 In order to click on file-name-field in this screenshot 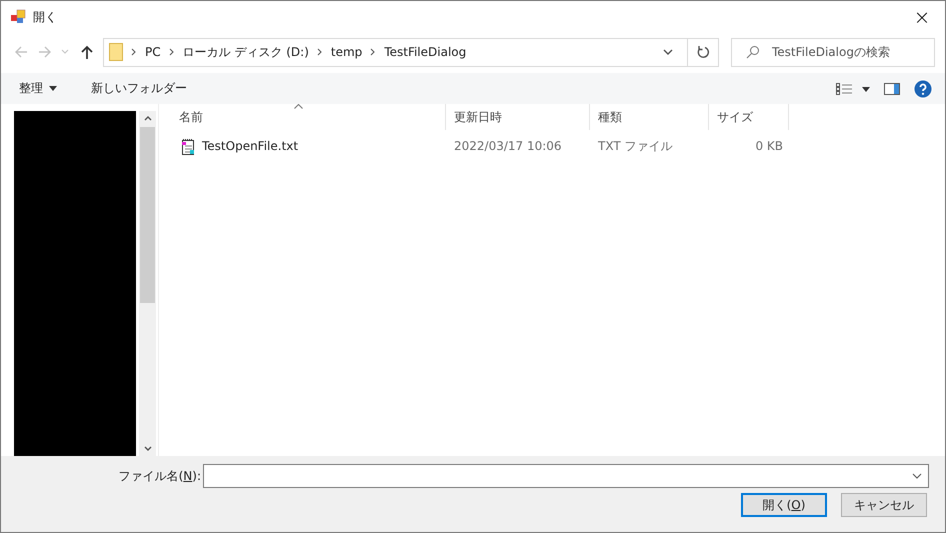, I will do `click(566, 476)`.